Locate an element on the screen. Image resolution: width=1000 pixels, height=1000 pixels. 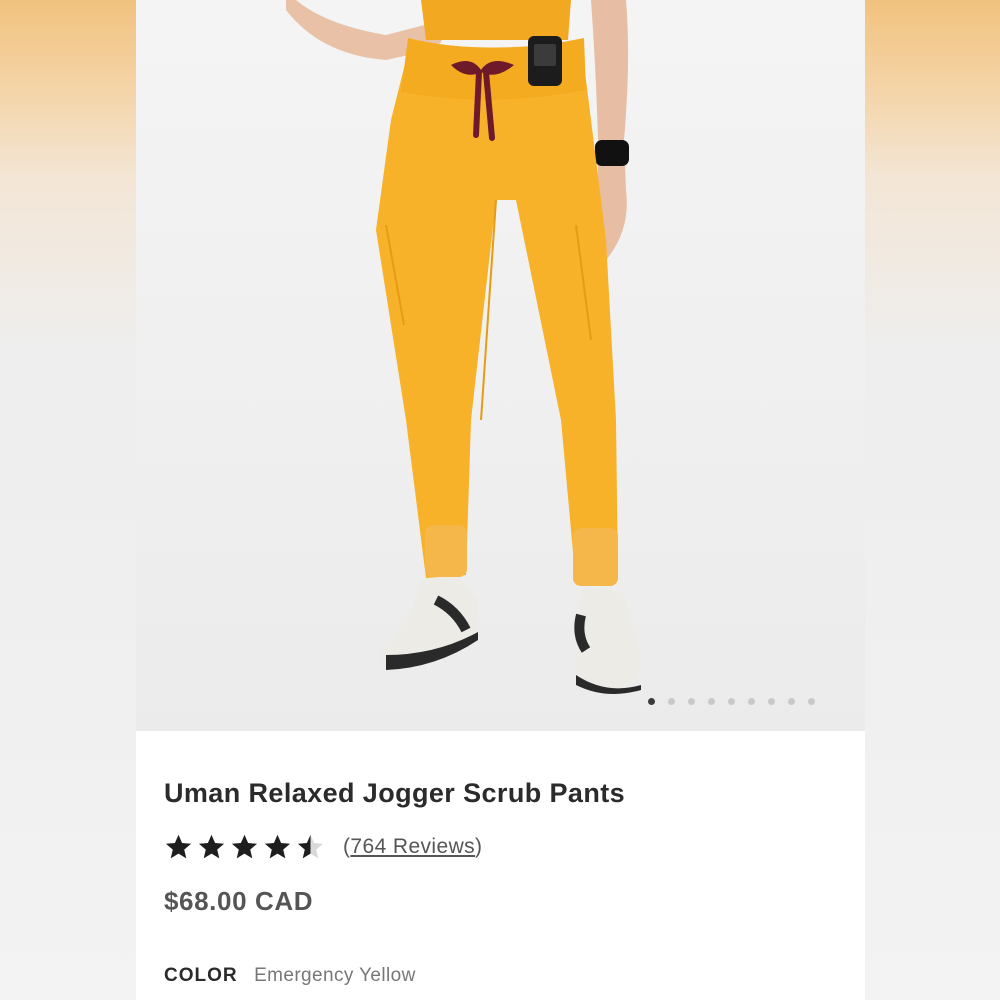
color-label: COLOR is located at coordinates (201, 975).